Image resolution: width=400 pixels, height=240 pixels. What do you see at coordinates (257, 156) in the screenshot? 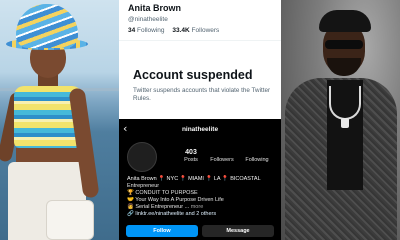
I see `following-stat: Following` at bounding box center [257, 156].